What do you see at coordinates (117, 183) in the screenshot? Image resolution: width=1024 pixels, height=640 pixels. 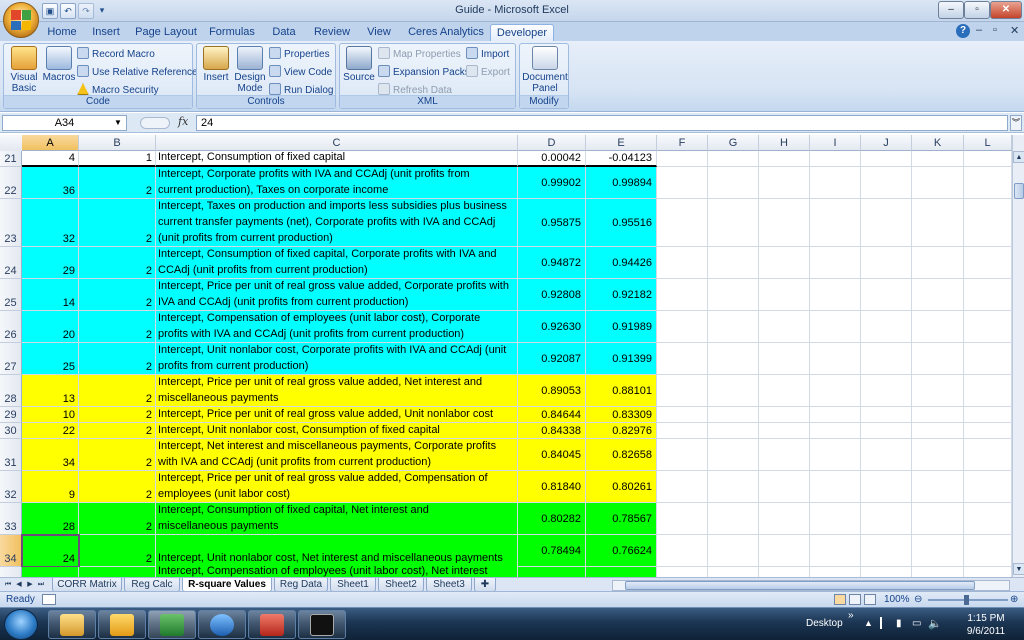 I see `cell-b-22: 2` at bounding box center [117, 183].